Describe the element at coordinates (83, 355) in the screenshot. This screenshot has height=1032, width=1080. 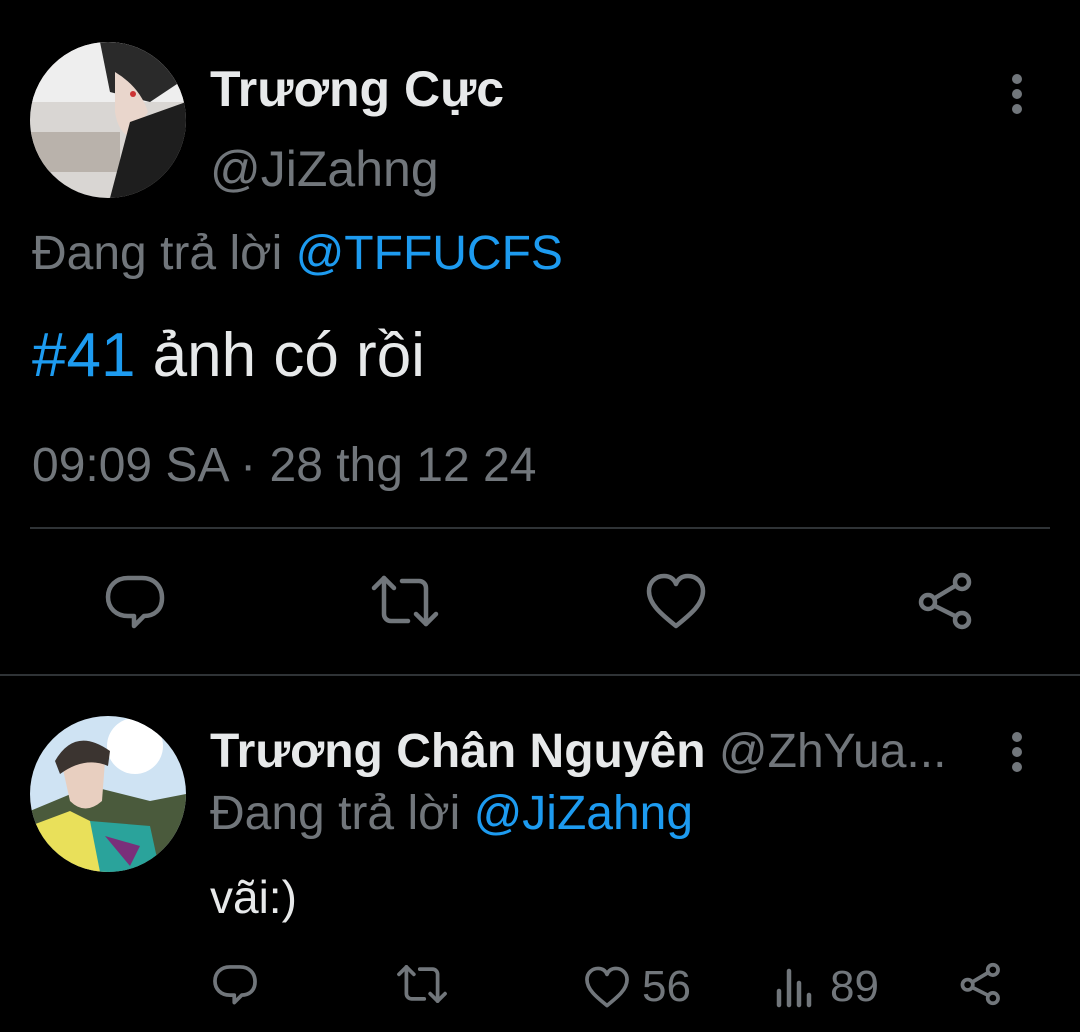
I see `hashtag-link: #41` at that location.